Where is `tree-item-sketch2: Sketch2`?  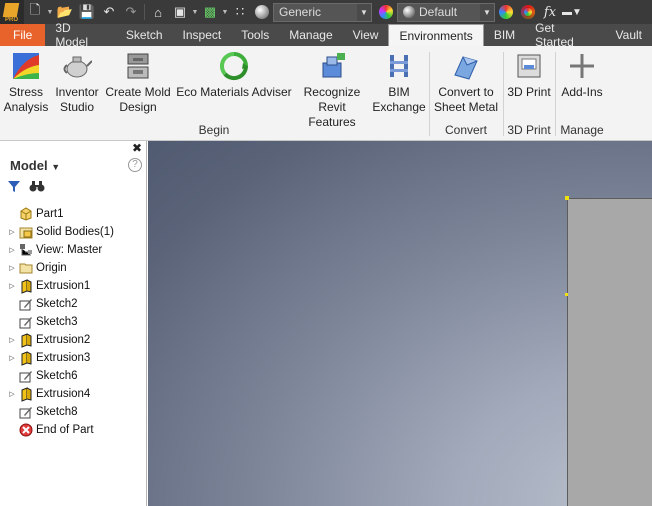 tree-item-sketch2: Sketch2 is located at coordinates (73, 304).